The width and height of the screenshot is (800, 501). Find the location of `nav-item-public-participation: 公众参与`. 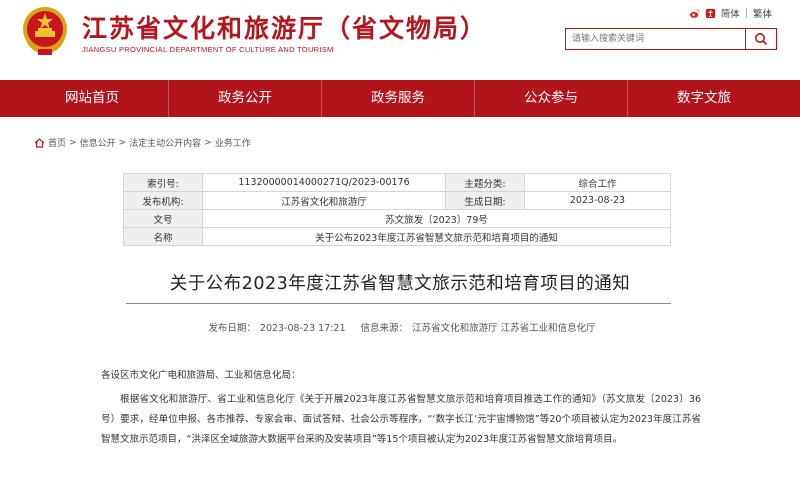

nav-item-public-participation: 公众参与 is located at coordinates (551, 98).